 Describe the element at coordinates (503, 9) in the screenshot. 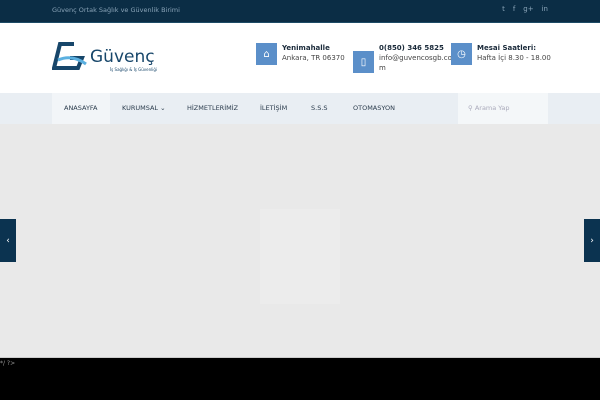

I see `twitter-icon: t` at that location.